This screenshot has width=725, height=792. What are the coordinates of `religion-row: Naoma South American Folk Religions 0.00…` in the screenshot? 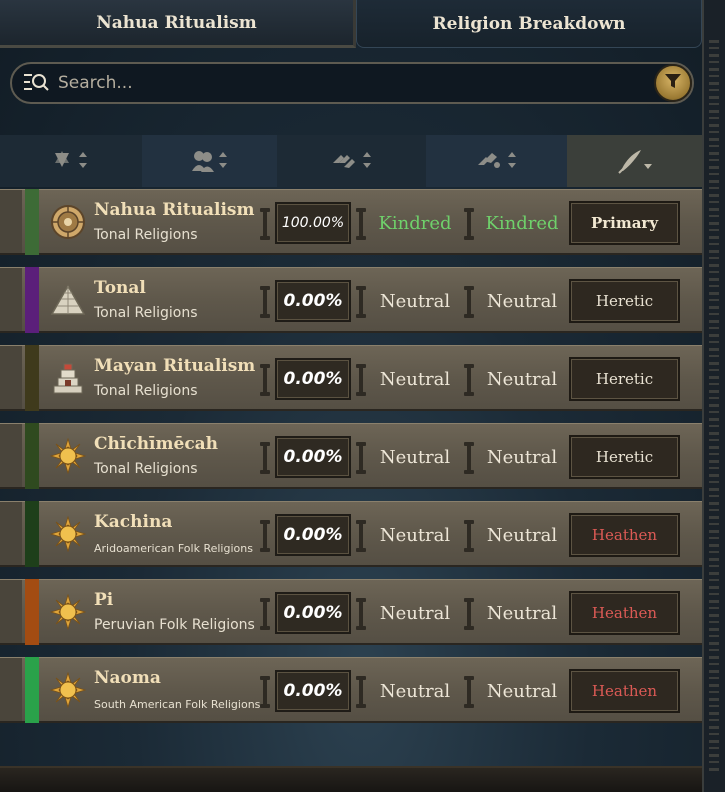 It's located at (351, 690).